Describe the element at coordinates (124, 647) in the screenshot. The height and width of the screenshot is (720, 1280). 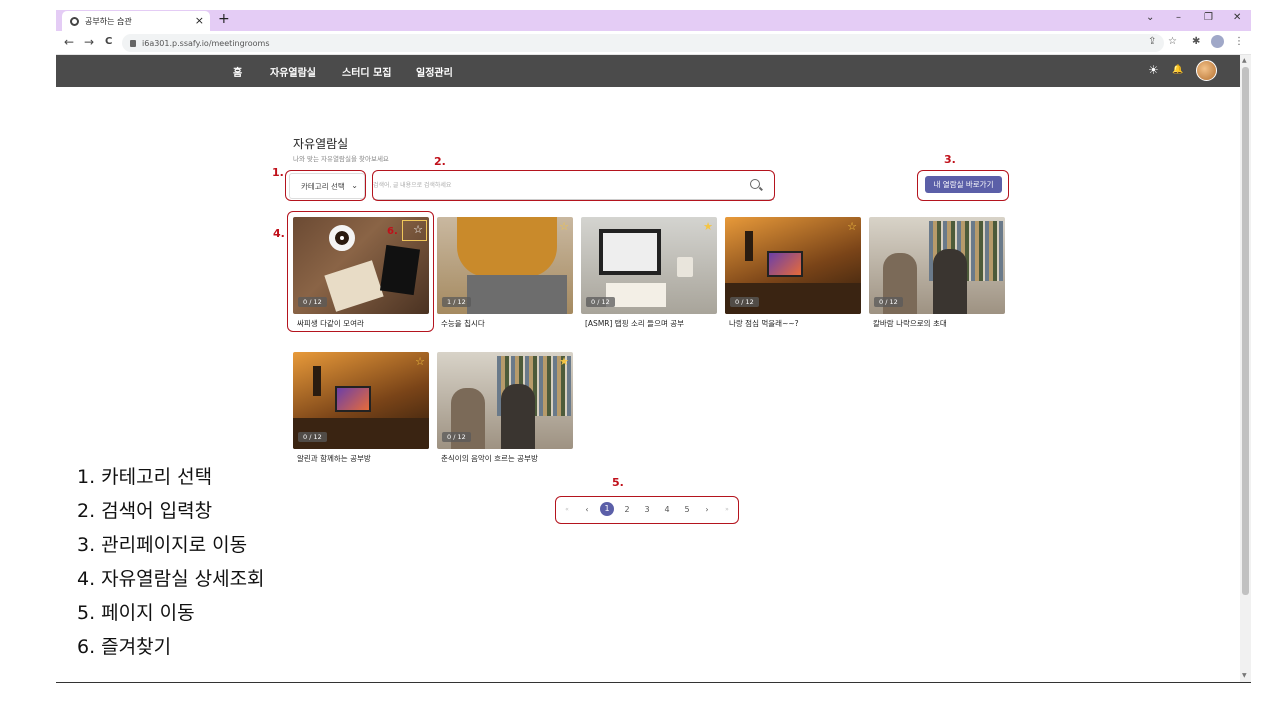
I see `legend-item: 6. 즐겨찾기` at that location.